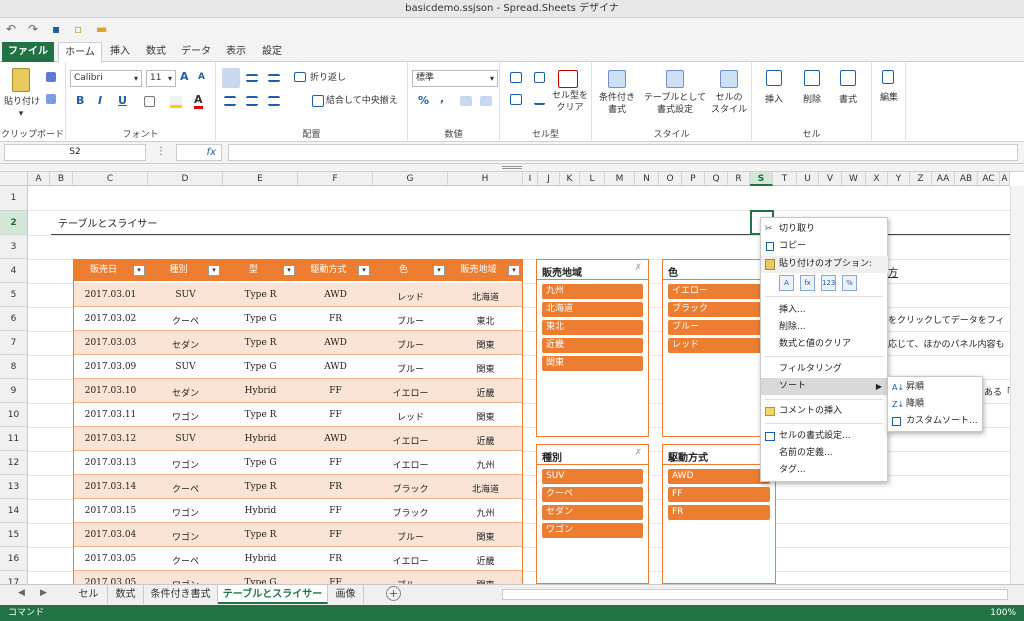 The width and height of the screenshot is (1024, 621). I want to click on align-middle-icon, so click(252, 78).